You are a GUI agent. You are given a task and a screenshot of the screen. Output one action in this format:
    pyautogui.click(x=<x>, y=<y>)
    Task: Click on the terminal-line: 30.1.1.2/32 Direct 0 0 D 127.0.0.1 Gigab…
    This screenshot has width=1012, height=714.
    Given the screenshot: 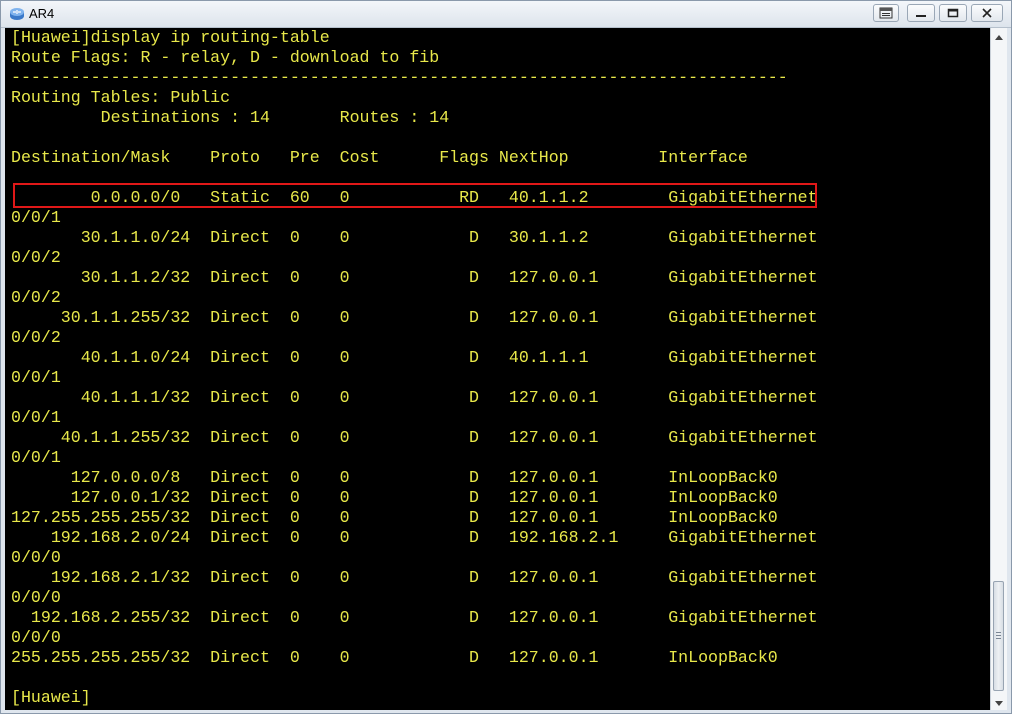 What is the action you would take?
    pyautogui.click(x=414, y=277)
    